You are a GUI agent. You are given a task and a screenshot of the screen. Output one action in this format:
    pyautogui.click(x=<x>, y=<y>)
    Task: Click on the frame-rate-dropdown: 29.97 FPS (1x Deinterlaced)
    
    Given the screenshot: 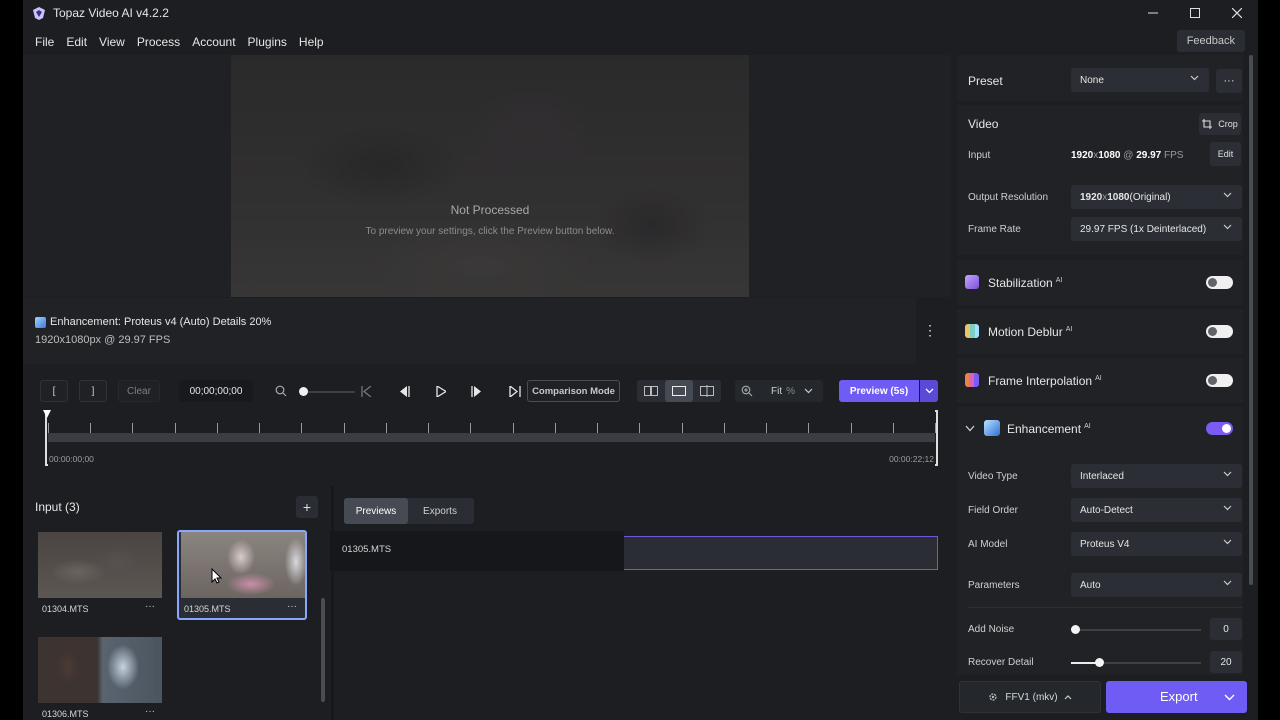 What is the action you would take?
    pyautogui.click(x=1156, y=229)
    